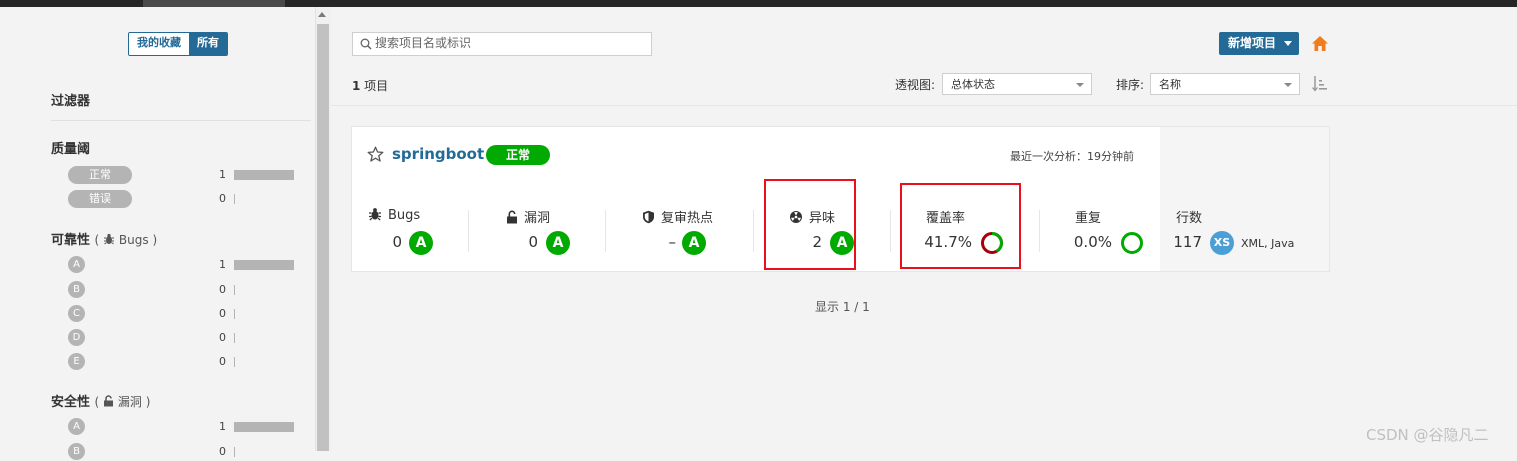 The image size is (1517, 461). What do you see at coordinates (129, 402) in the screenshot?
I see `security-sub-label: 漏洞` at bounding box center [129, 402].